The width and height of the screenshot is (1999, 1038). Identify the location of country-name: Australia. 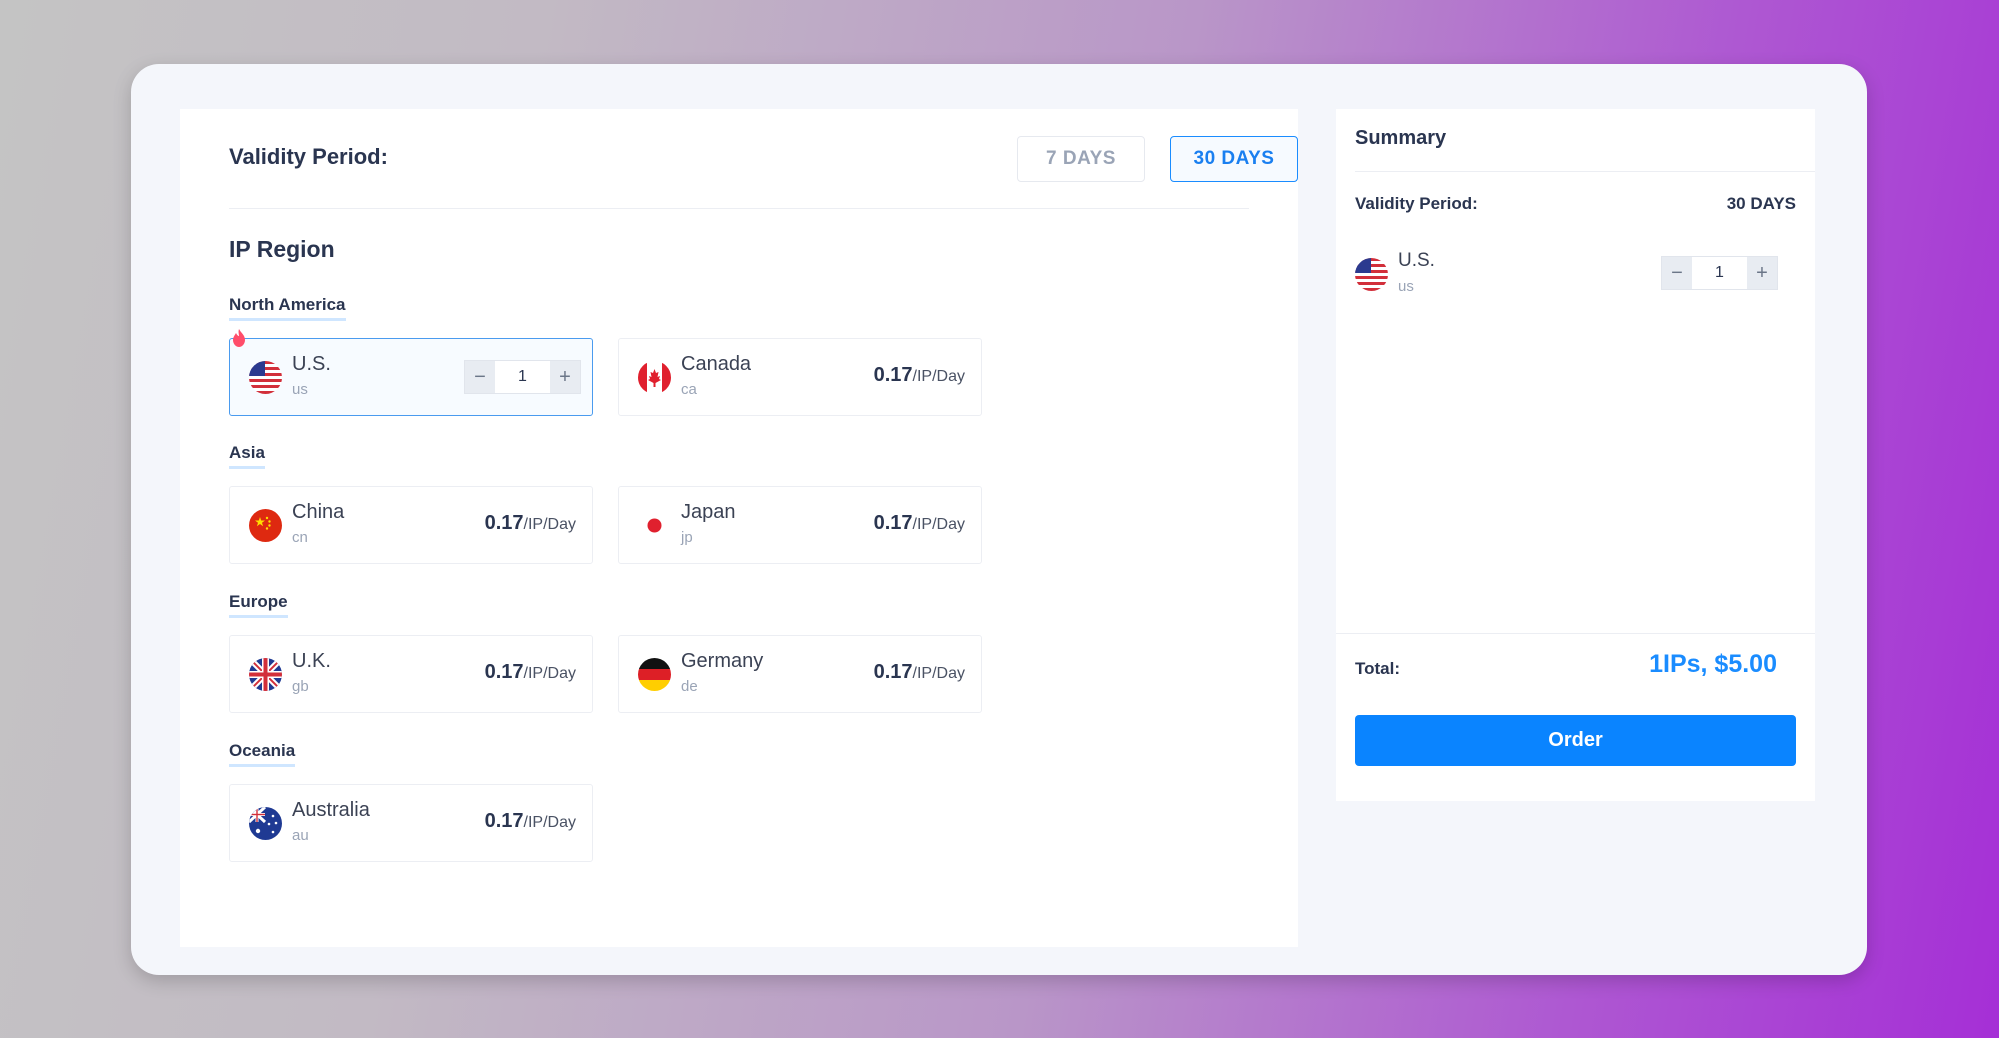
(331, 810).